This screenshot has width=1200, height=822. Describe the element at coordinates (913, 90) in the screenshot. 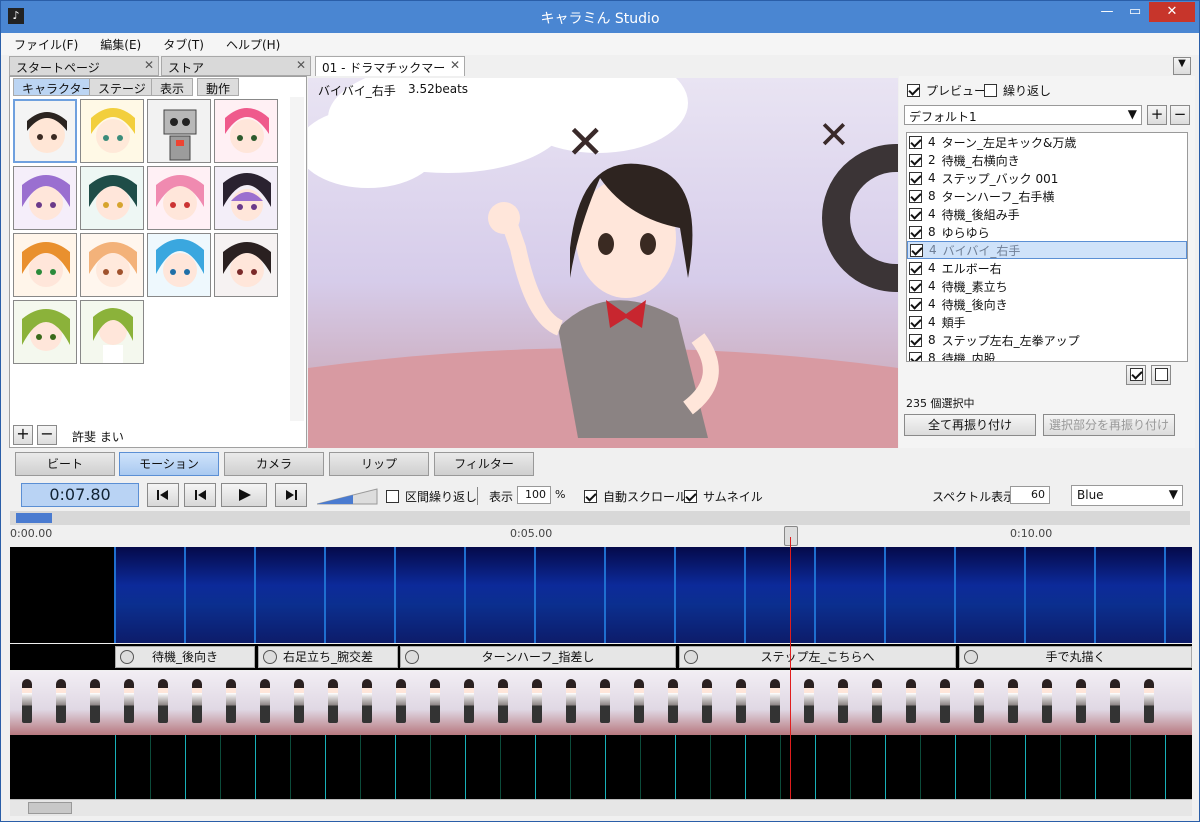

I see `preview-checkbox` at that location.